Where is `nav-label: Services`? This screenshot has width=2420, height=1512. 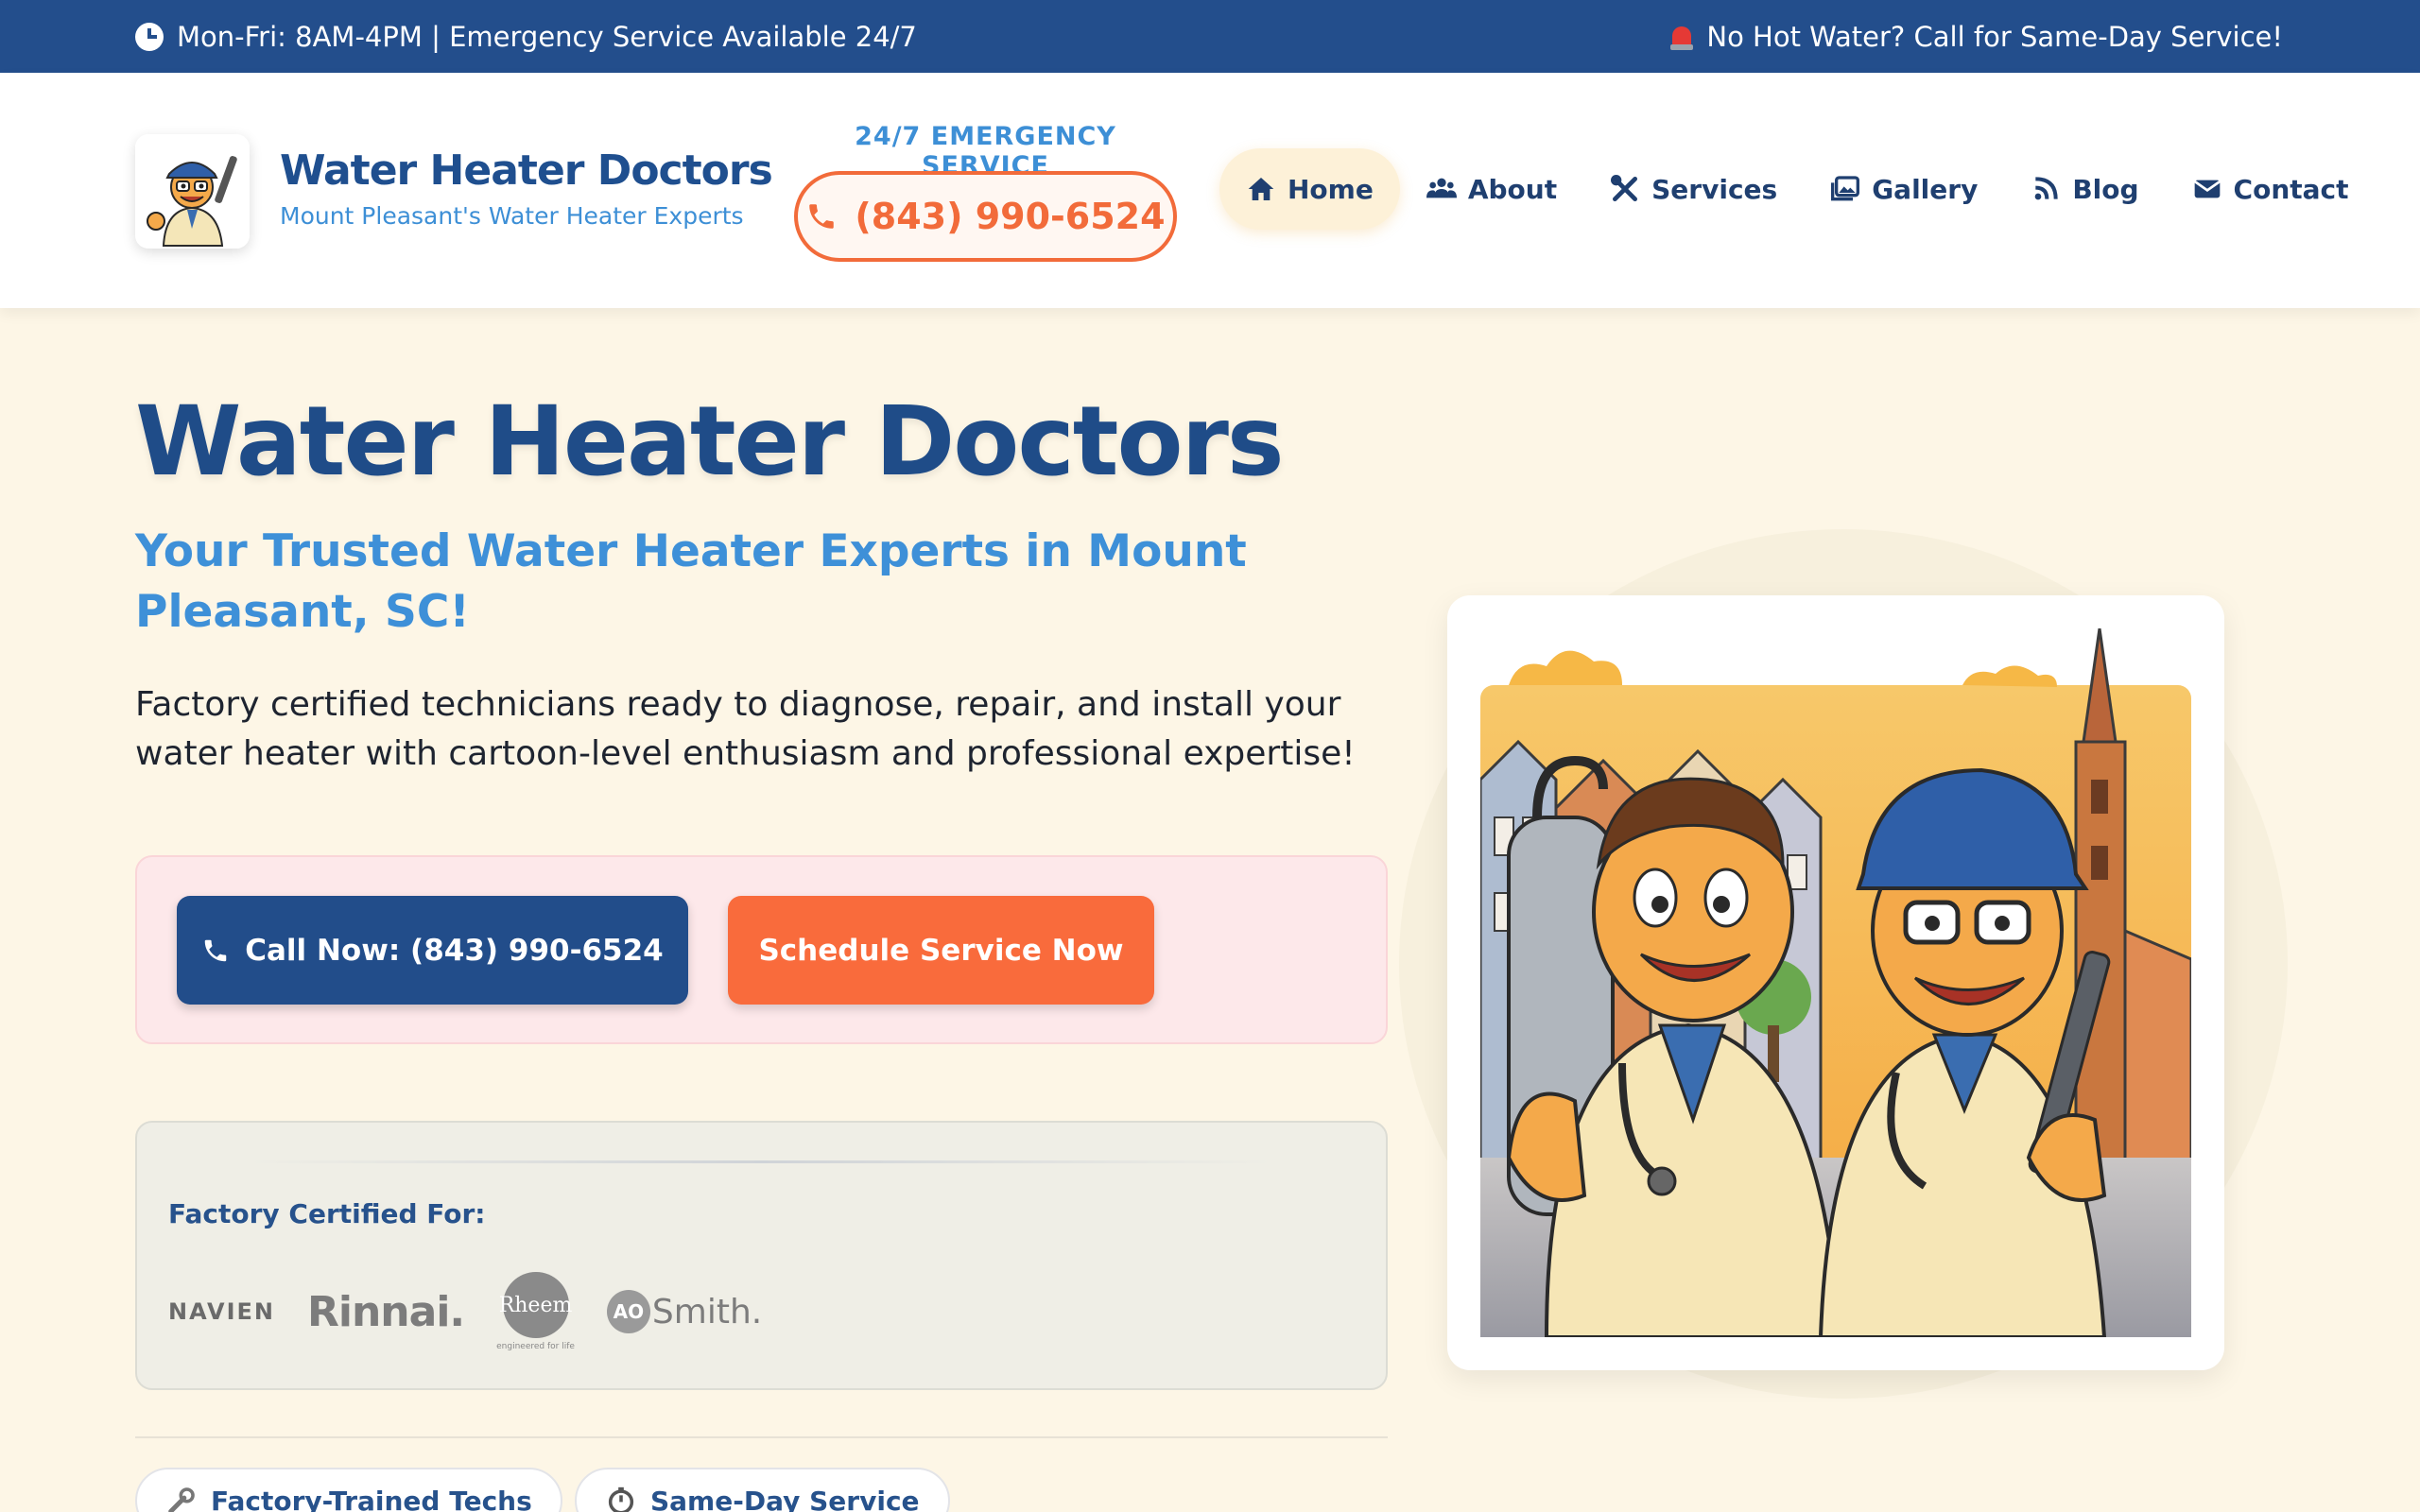 nav-label: Services is located at coordinates (1715, 189).